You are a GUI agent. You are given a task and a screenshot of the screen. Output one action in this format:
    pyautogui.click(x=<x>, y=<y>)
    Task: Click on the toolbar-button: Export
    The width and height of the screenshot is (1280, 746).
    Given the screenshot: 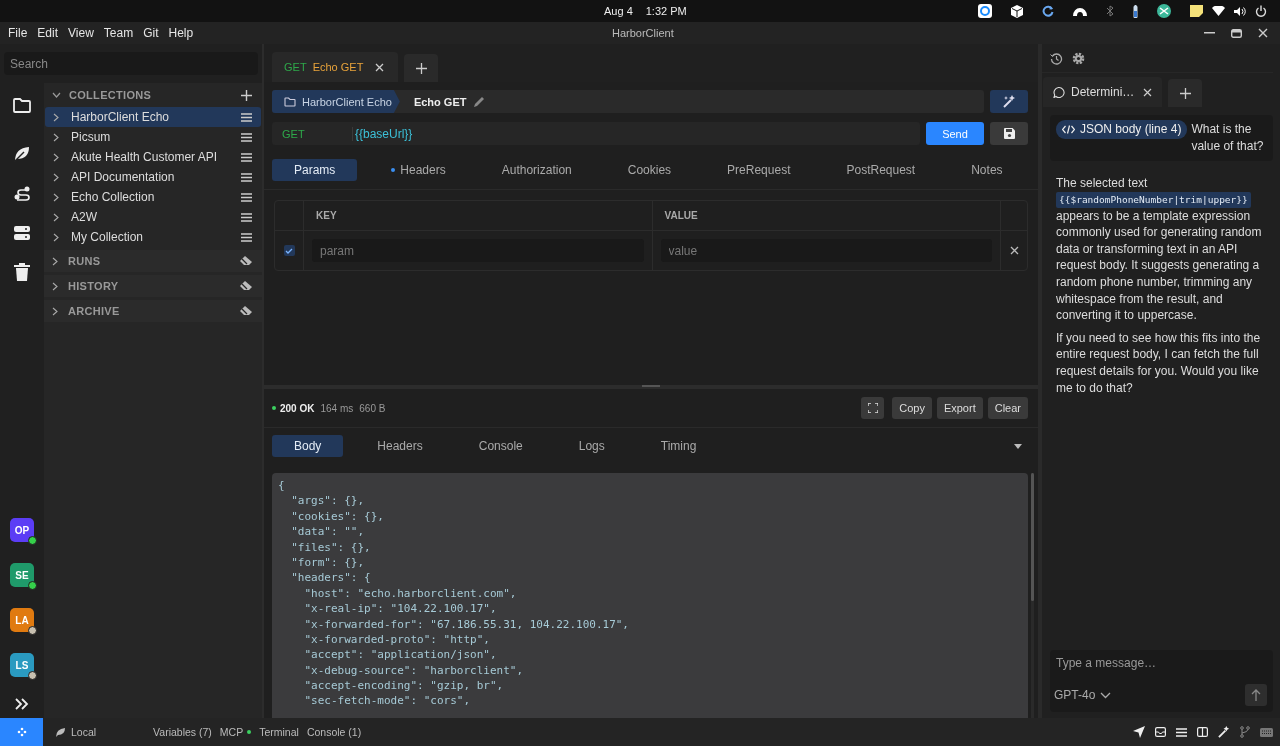 What is the action you would take?
    pyautogui.click(x=959, y=408)
    